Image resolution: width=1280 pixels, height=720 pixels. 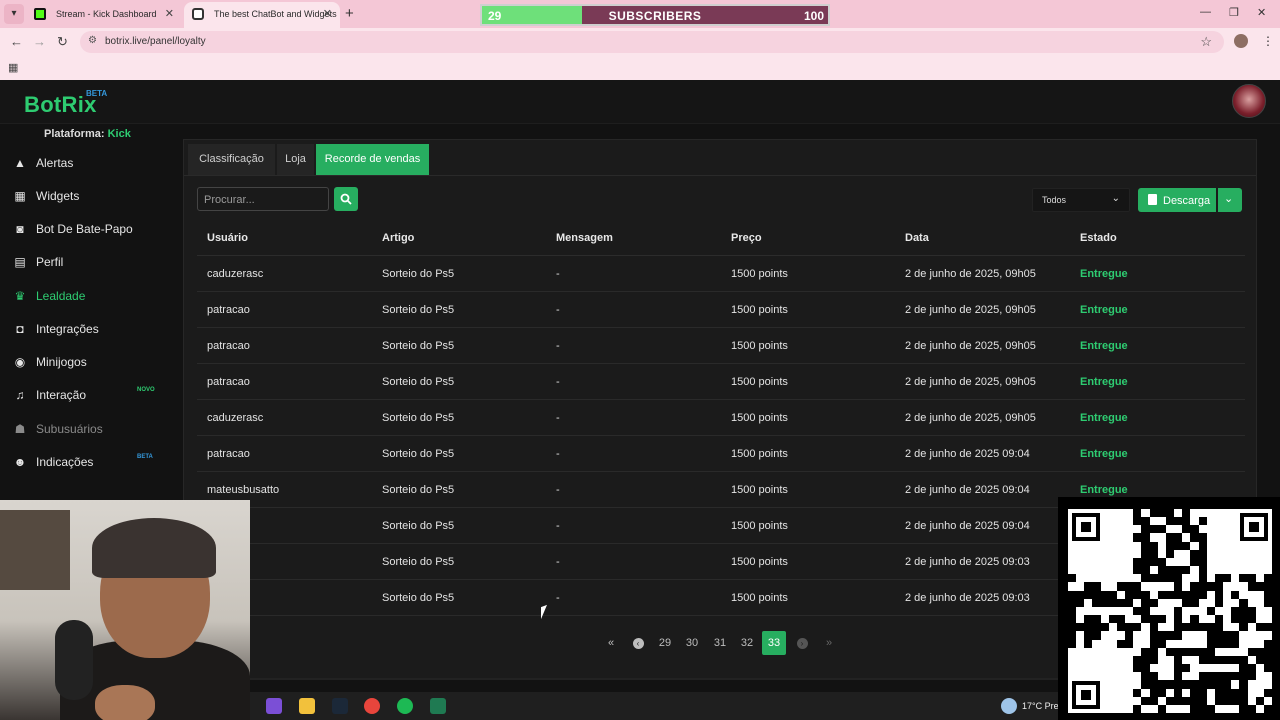 What do you see at coordinates (125, 610) in the screenshot?
I see `webcam-overlay` at bounding box center [125, 610].